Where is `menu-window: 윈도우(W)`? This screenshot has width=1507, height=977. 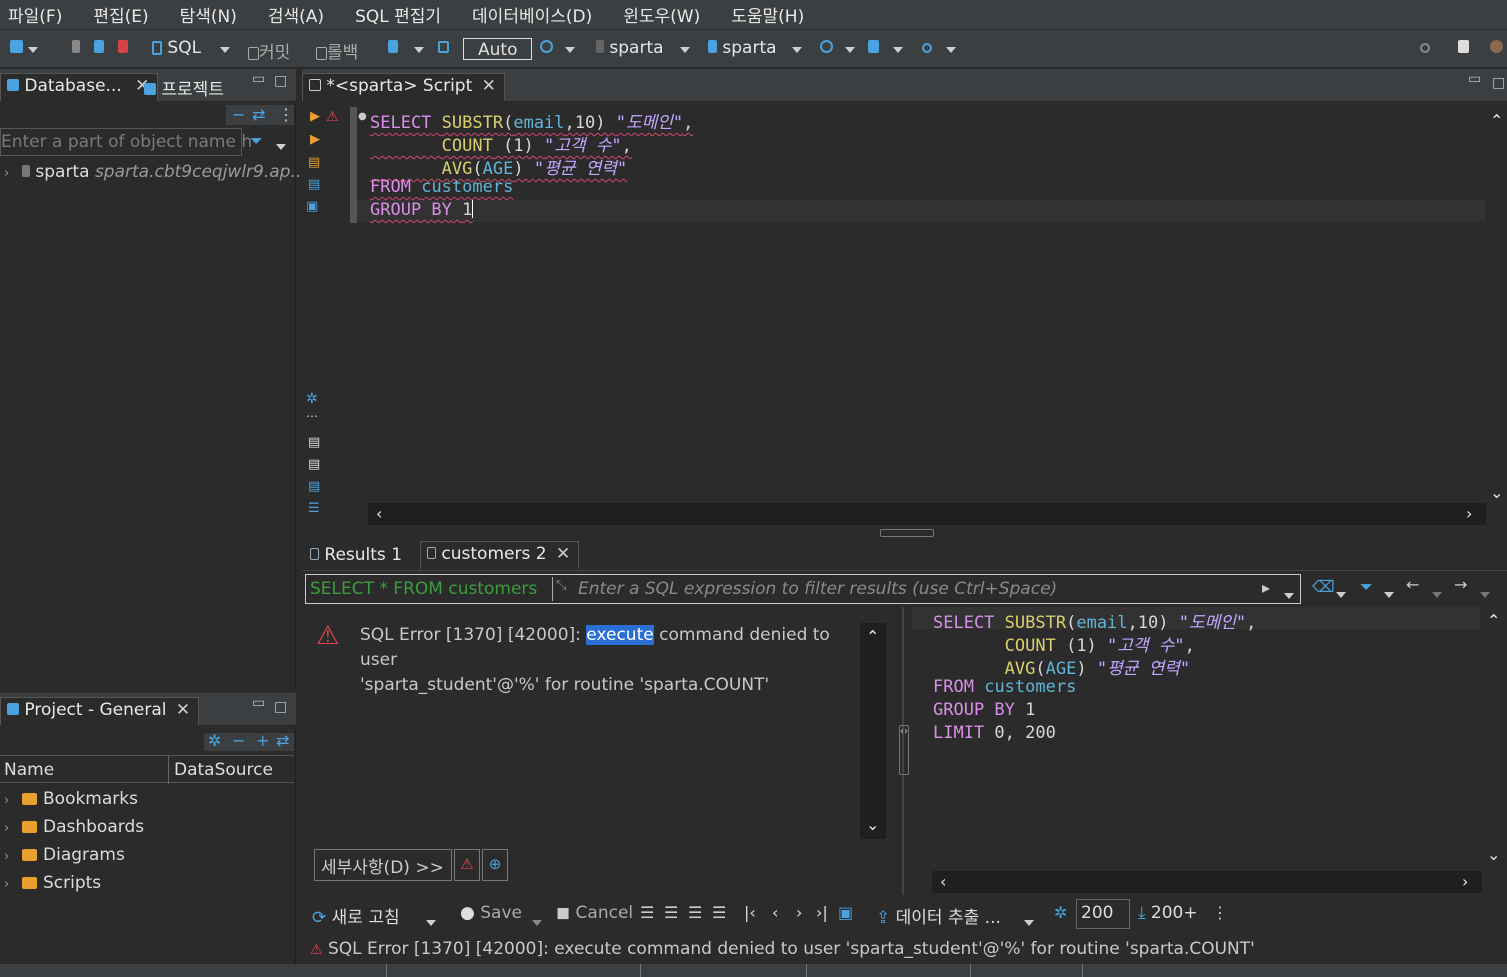
menu-window: 윈도우(W) is located at coordinates (661, 14).